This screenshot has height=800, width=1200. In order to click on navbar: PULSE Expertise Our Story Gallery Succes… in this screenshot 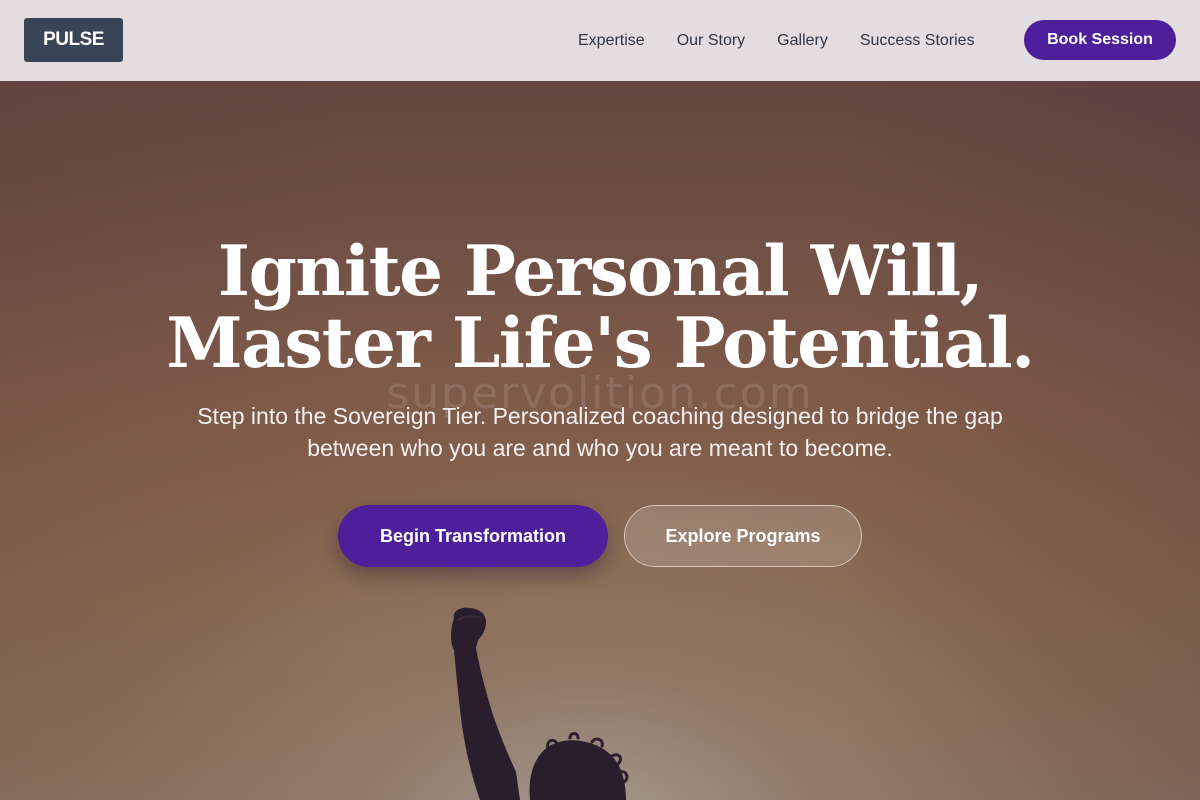, I will do `click(600, 40)`.